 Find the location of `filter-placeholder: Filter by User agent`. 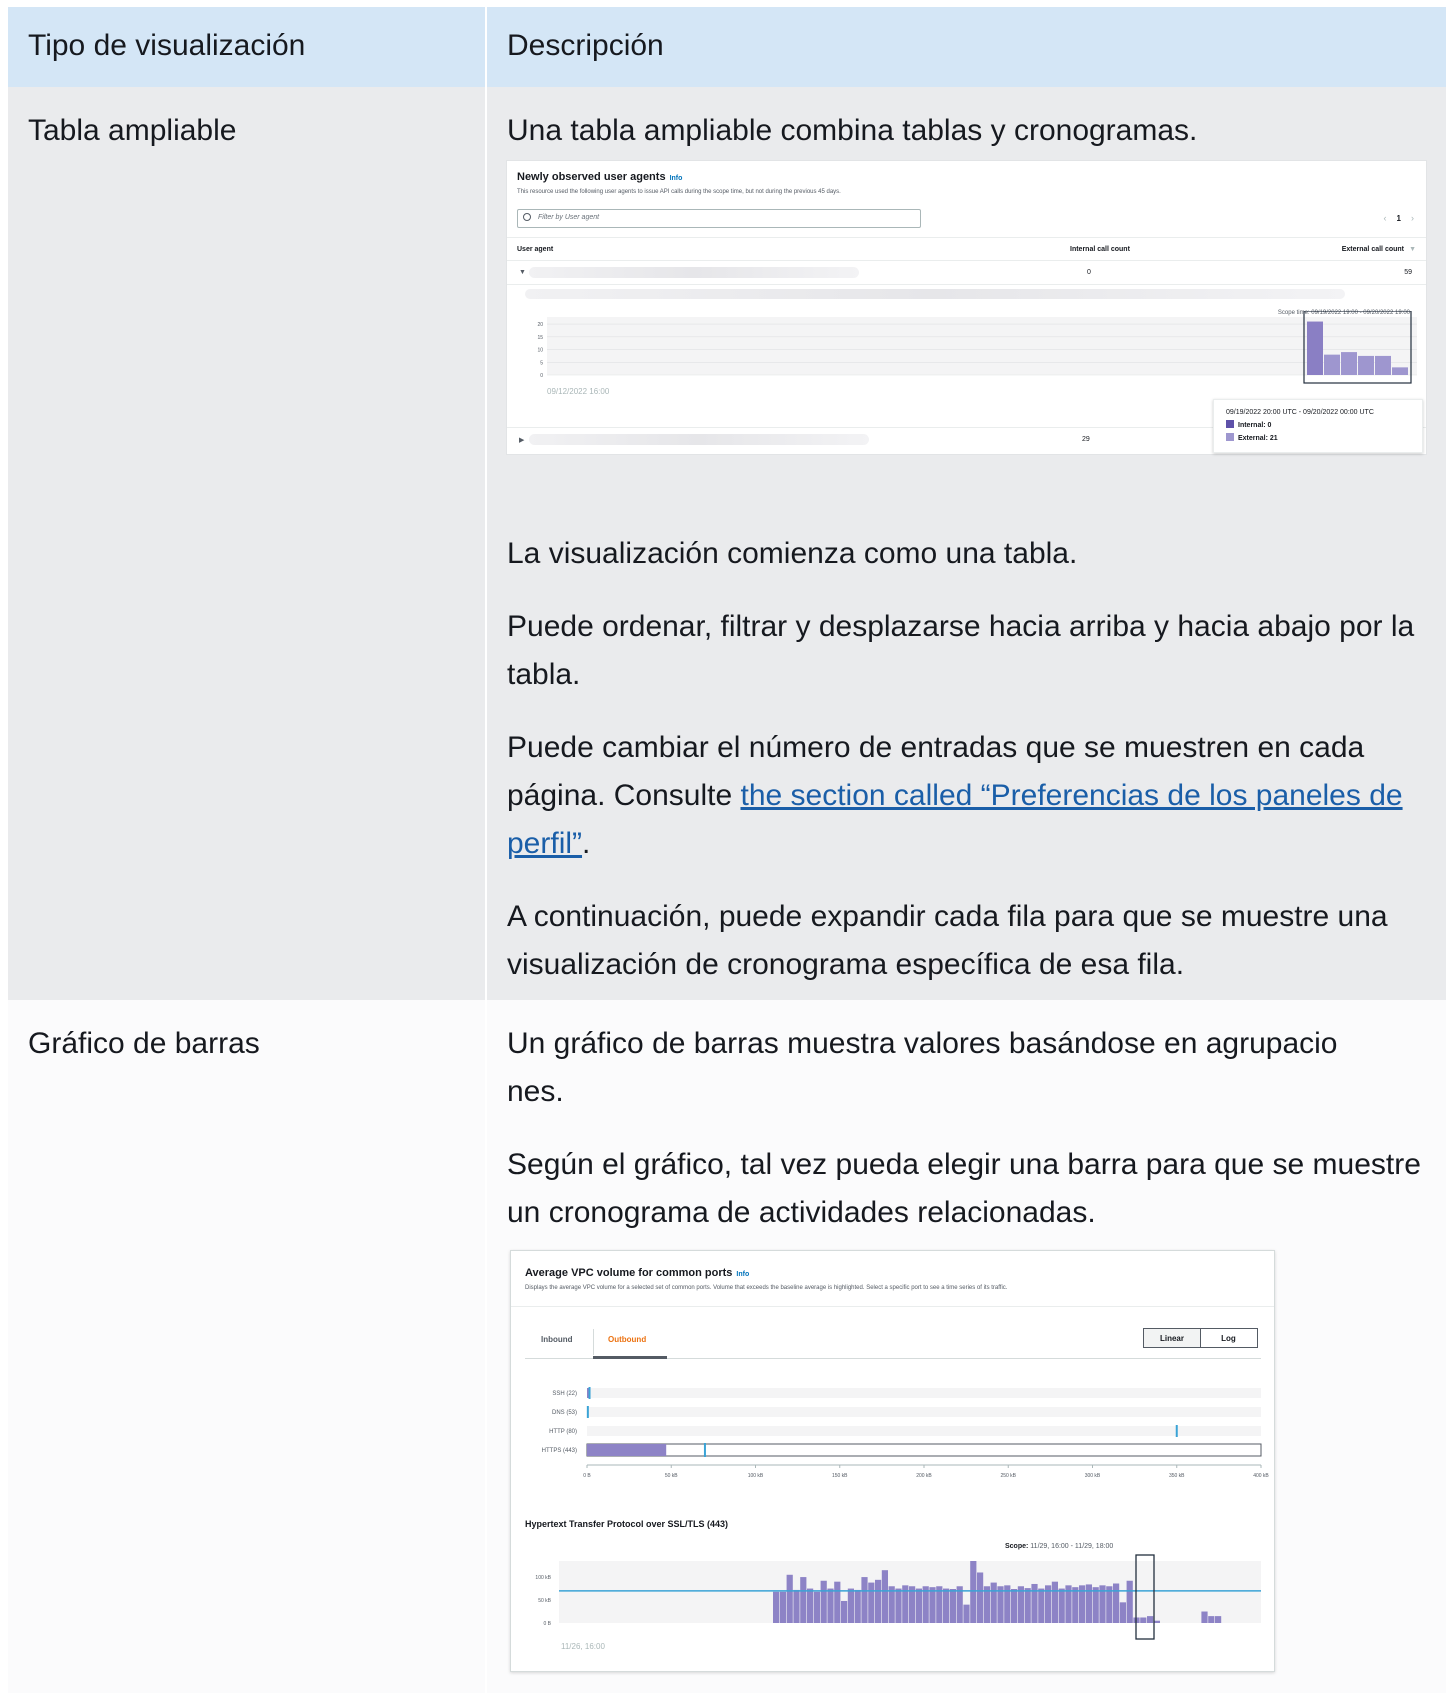

filter-placeholder: Filter by User agent is located at coordinates (569, 217).